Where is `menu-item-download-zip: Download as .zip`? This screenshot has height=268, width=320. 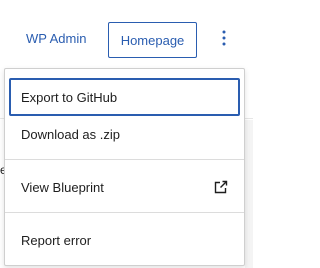 menu-item-download-zip: Download as .zip is located at coordinates (124, 134).